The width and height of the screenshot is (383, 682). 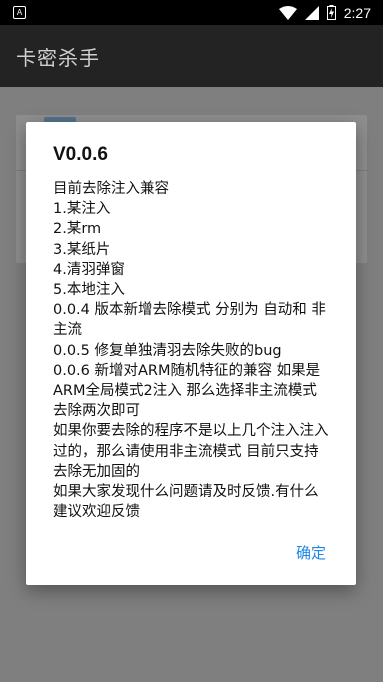 What do you see at coordinates (311, 12) in the screenshot?
I see `signal-icon` at bounding box center [311, 12].